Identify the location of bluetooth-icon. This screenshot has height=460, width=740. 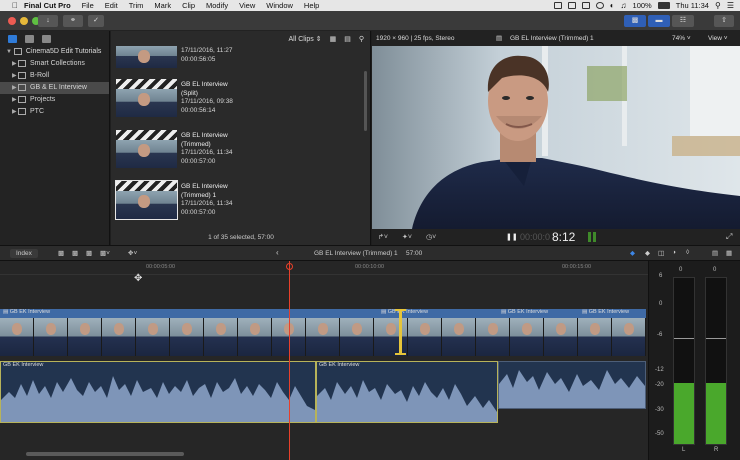
(599, 5).